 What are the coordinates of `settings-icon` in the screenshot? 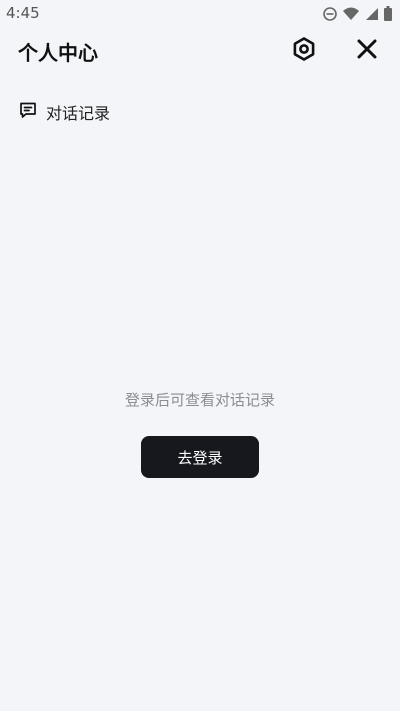 It's located at (304, 51).